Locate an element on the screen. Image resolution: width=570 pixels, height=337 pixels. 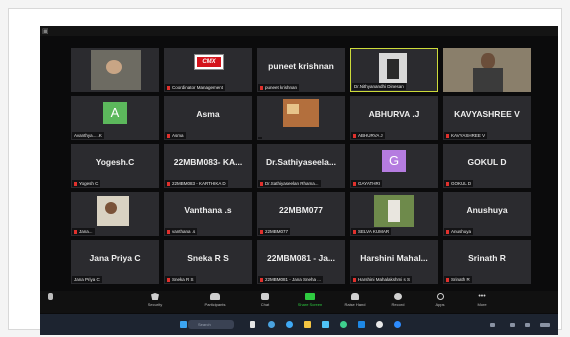
participant-label: Yogesh C is located at coordinates (86, 183).